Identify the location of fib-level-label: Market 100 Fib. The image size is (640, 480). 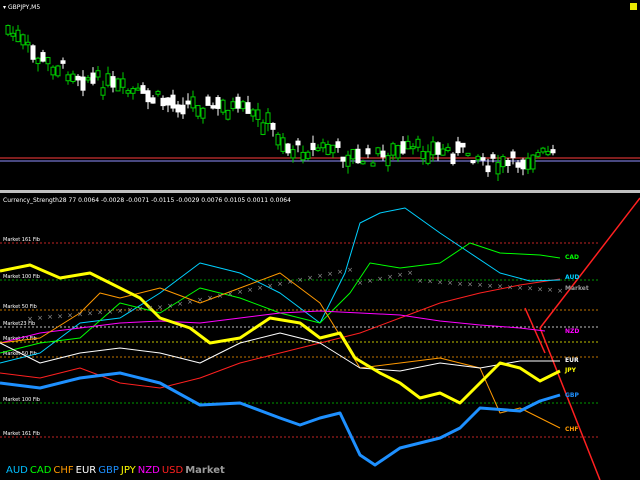
(21, 400).